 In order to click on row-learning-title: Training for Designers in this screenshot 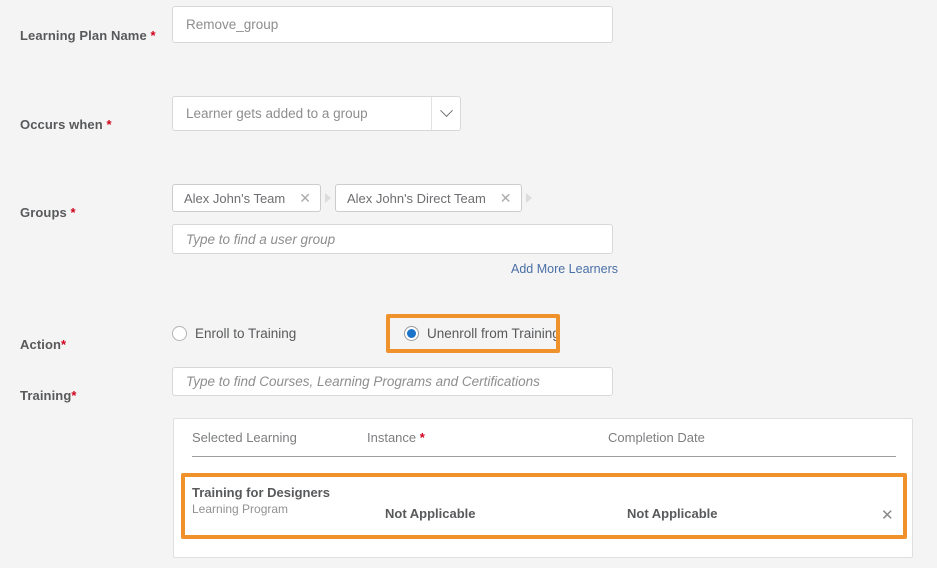, I will do `click(261, 492)`.